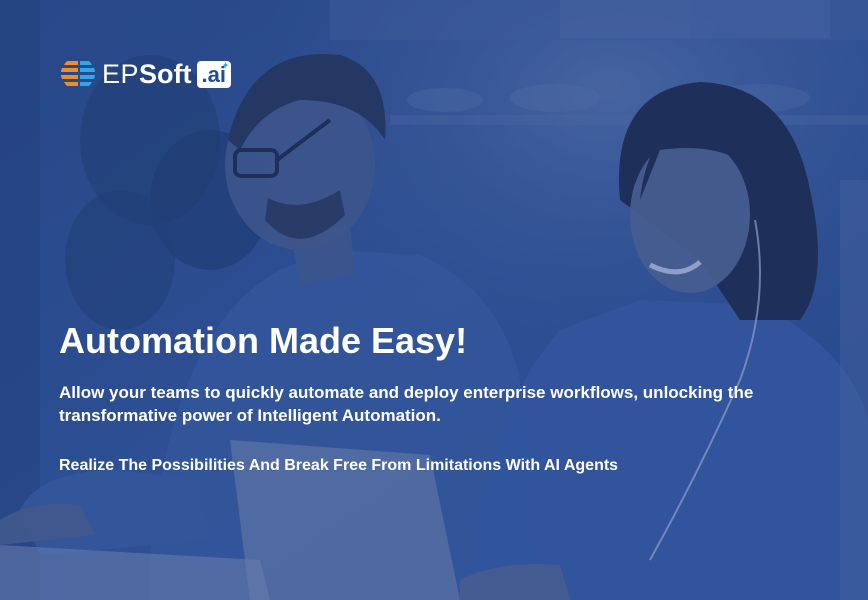 The height and width of the screenshot is (600, 868). What do you see at coordinates (225, 65) in the screenshot?
I see `sparkle-icon: ✦` at bounding box center [225, 65].